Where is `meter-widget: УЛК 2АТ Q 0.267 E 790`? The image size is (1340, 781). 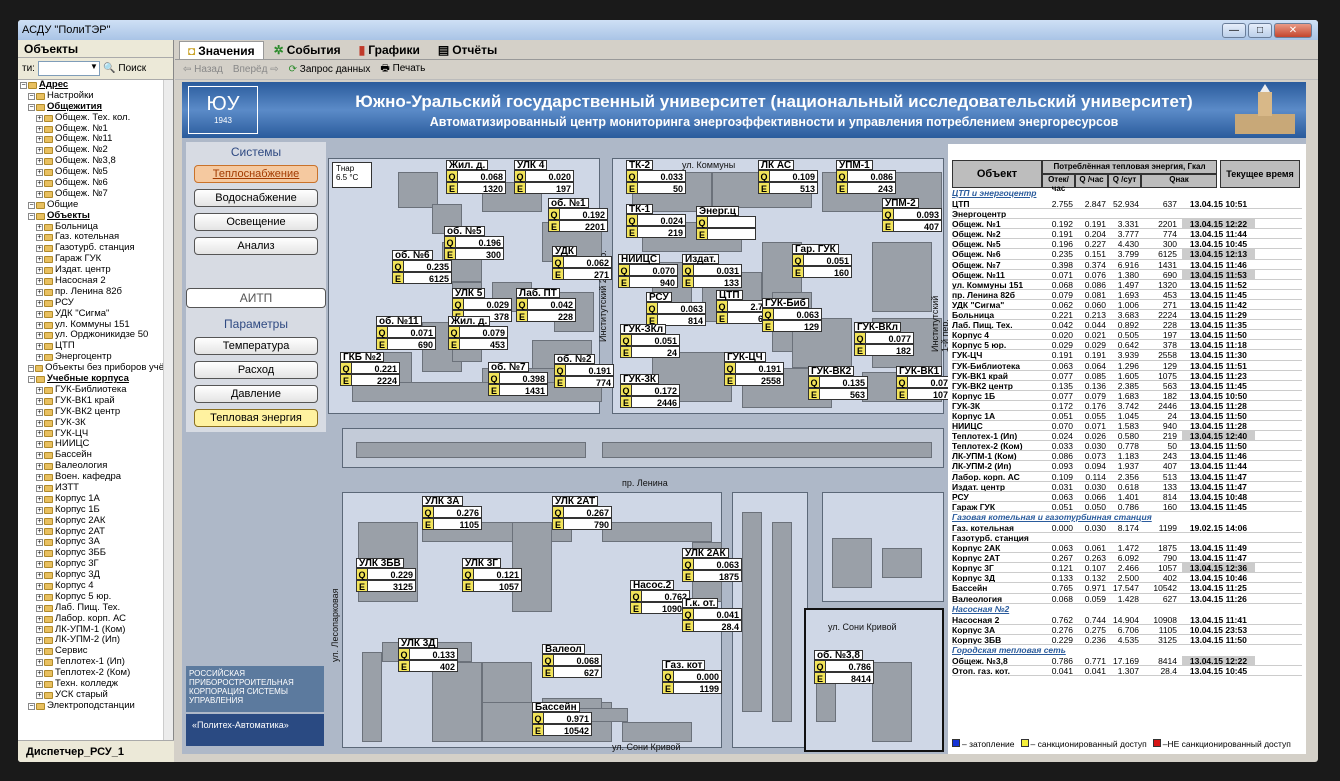 meter-widget: УЛК 2АТ Q 0.267 E 790 is located at coordinates (582, 513).